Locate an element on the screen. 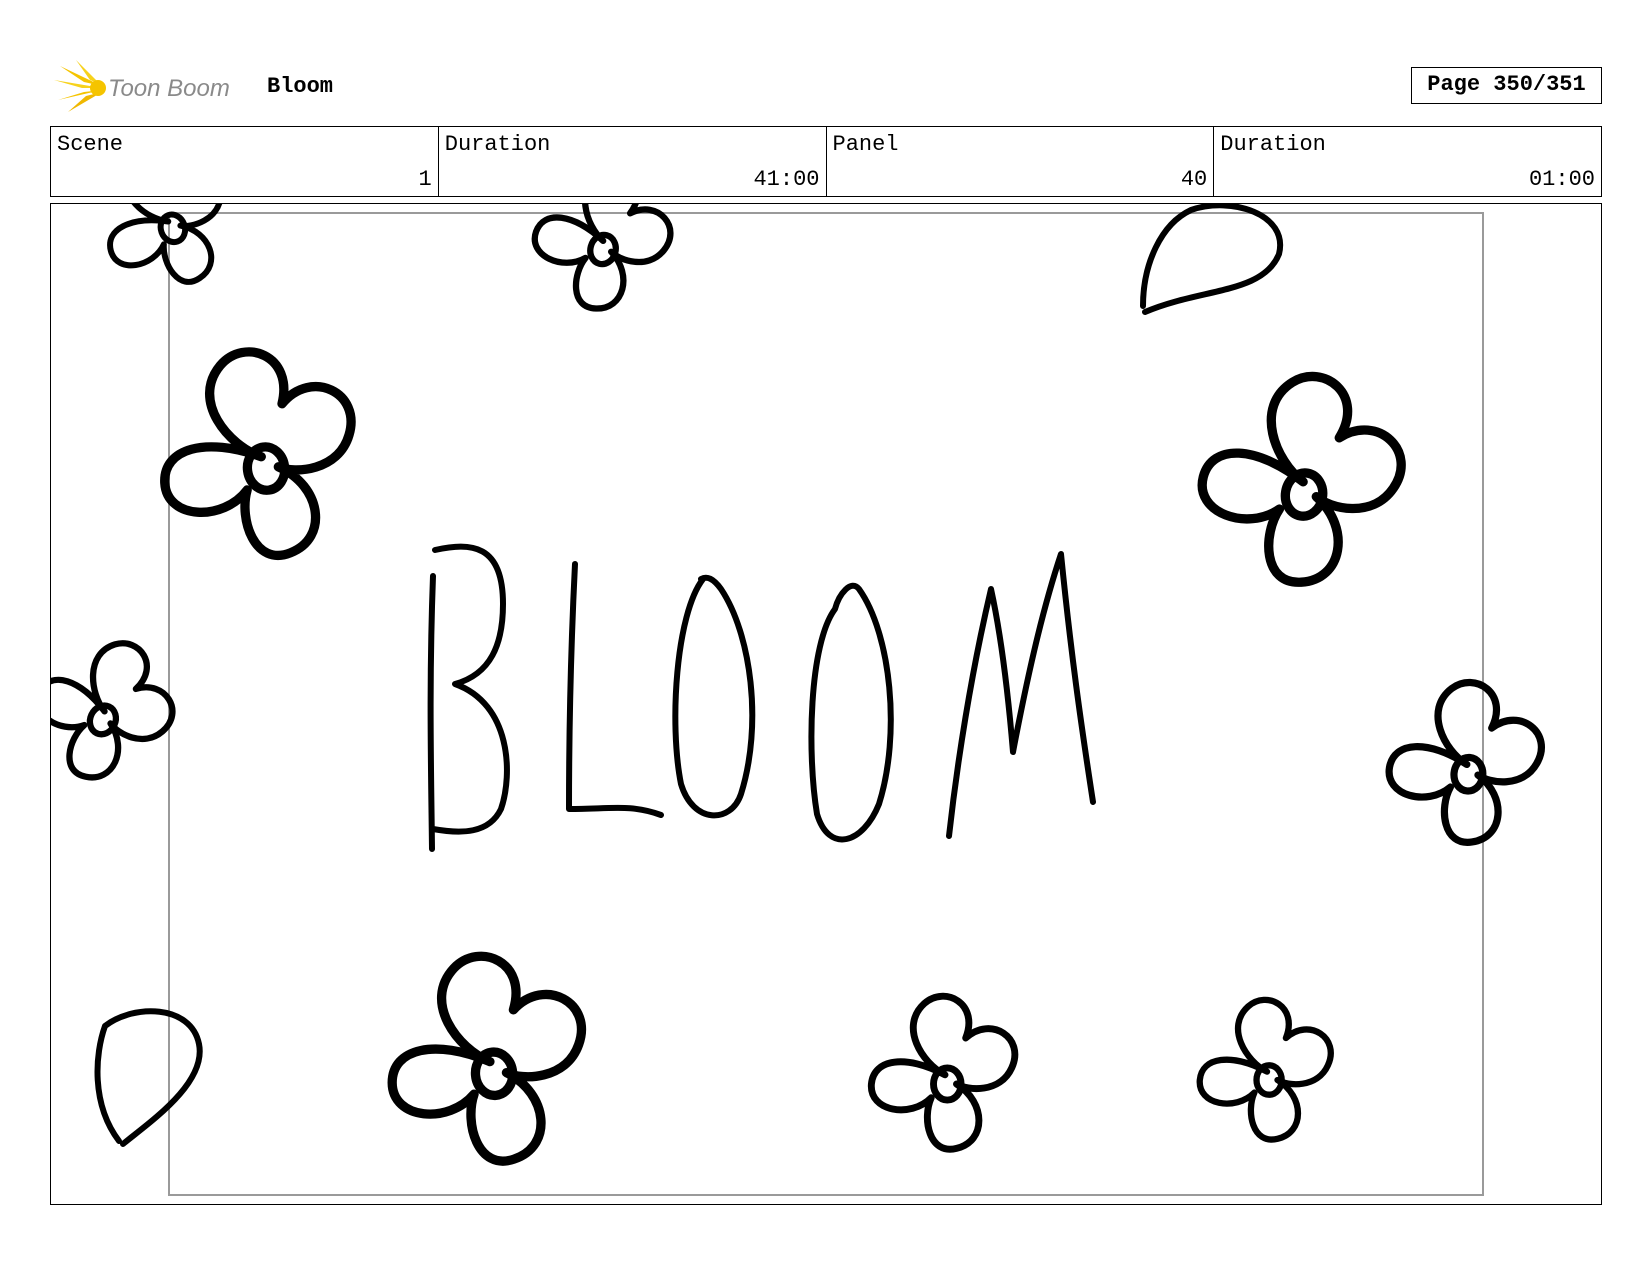  scene-cell: Scene 1 is located at coordinates (245, 161).